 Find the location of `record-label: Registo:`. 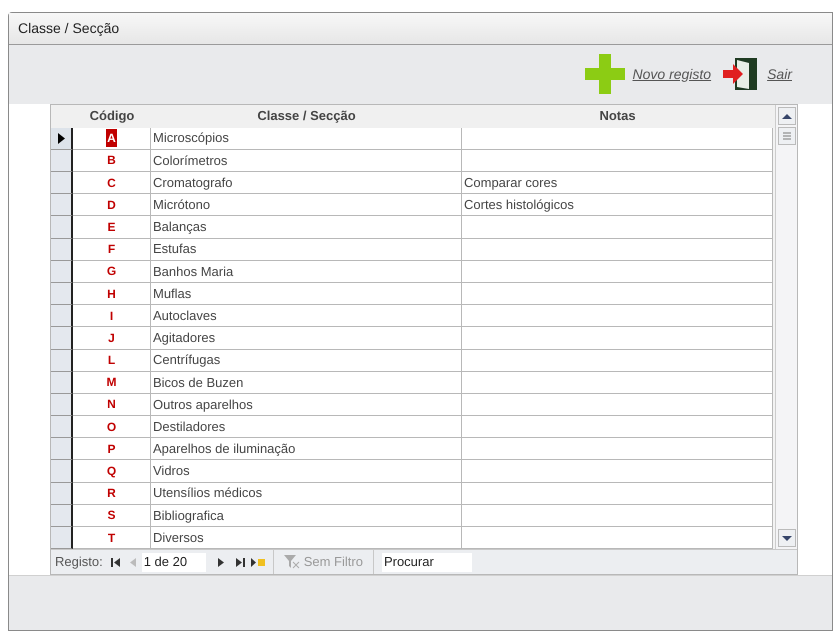

record-label: Registo: is located at coordinates (79, 562).